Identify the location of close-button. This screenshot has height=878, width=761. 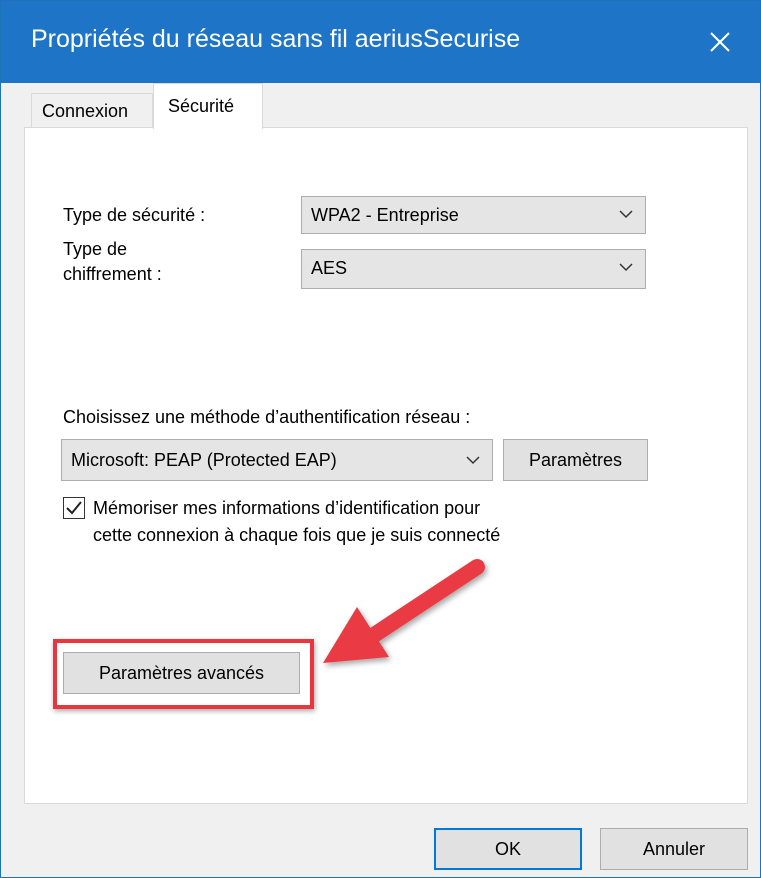
(720, 42).